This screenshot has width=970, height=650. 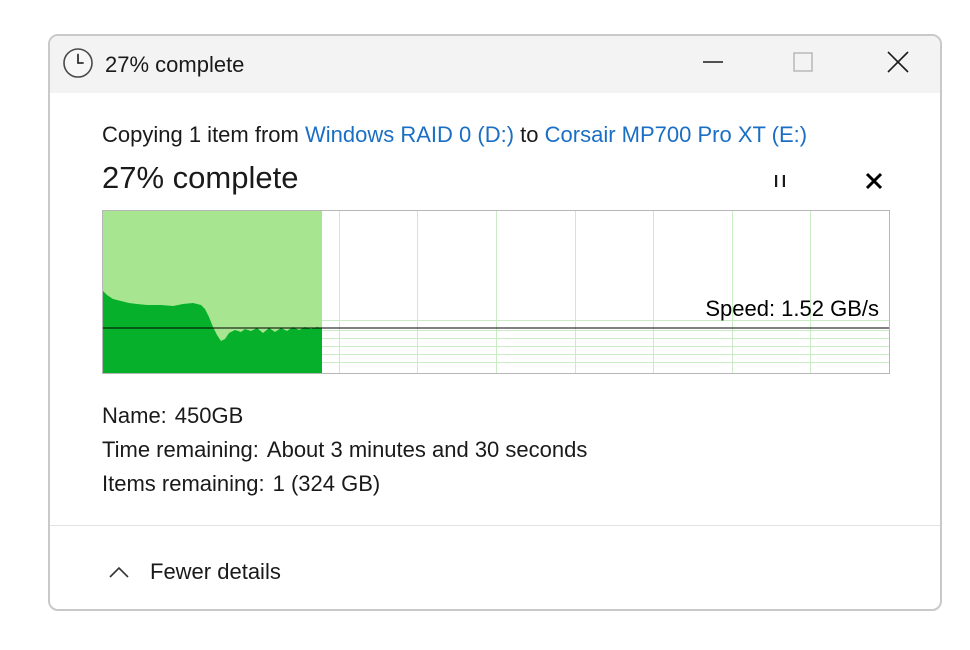 What do you see at coordinates (792, 308) in the screenshot?
I see `speed-label: Speed: 1.52 GB/s` at bounding box center [792, 308].